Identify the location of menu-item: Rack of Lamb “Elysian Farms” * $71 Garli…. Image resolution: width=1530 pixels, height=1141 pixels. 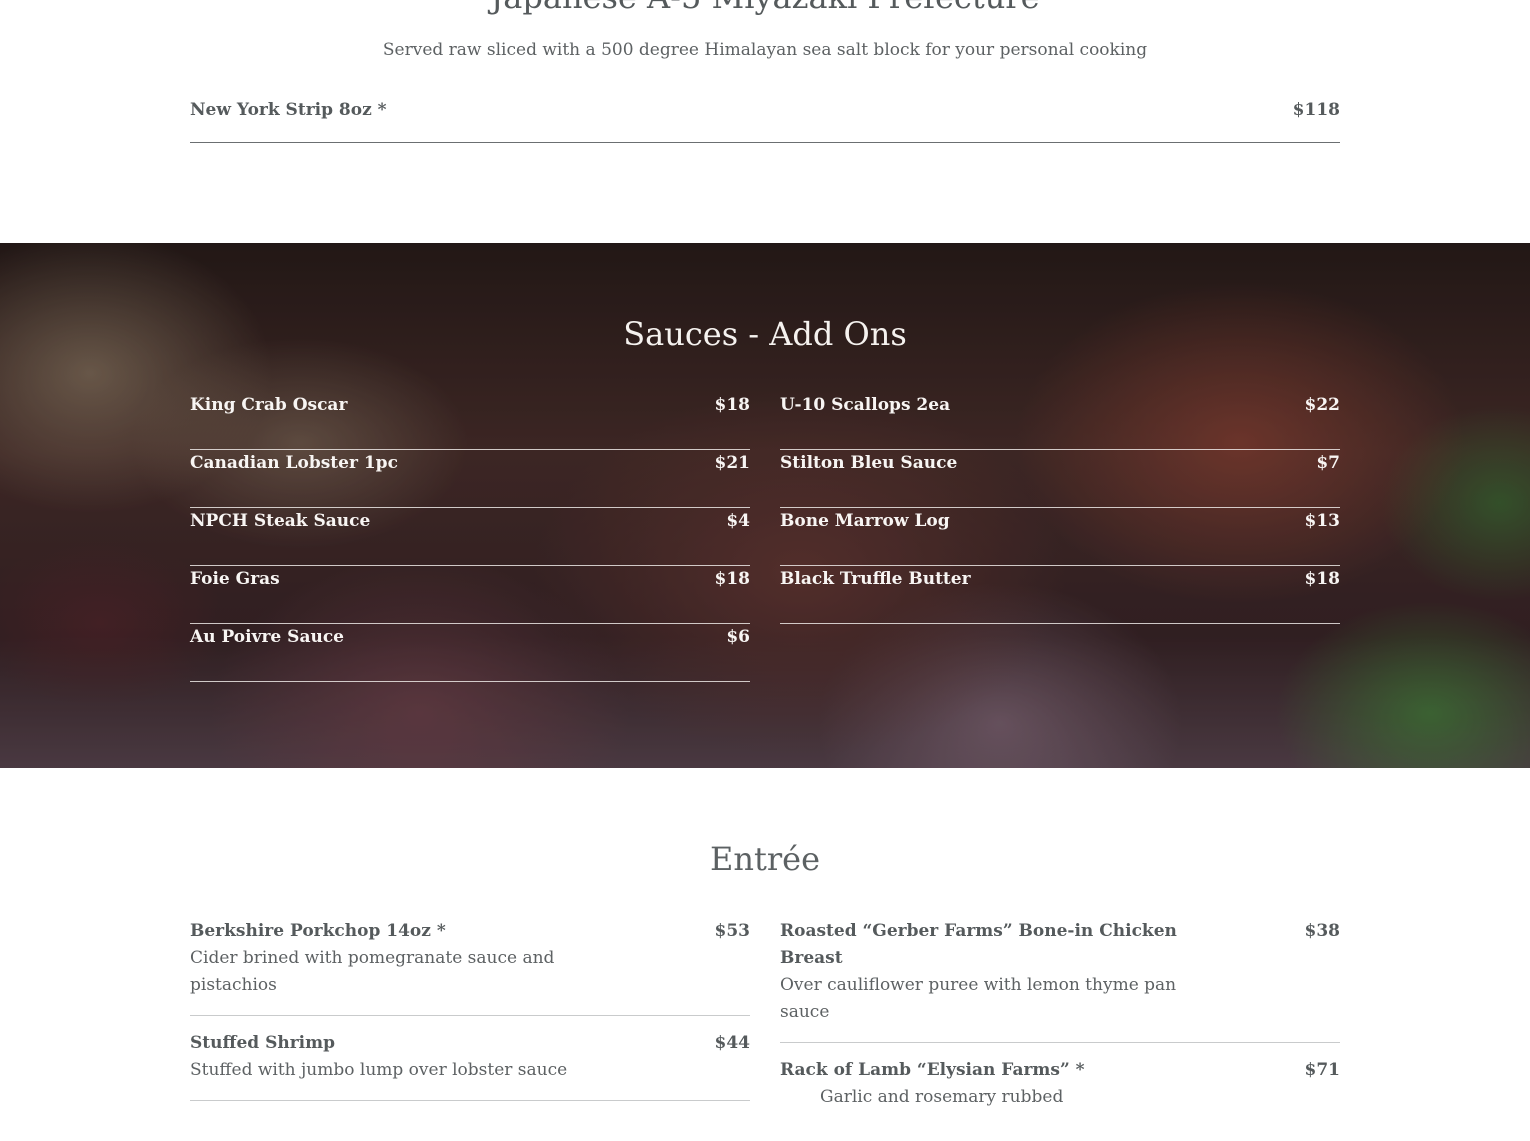
(1060, 1092).